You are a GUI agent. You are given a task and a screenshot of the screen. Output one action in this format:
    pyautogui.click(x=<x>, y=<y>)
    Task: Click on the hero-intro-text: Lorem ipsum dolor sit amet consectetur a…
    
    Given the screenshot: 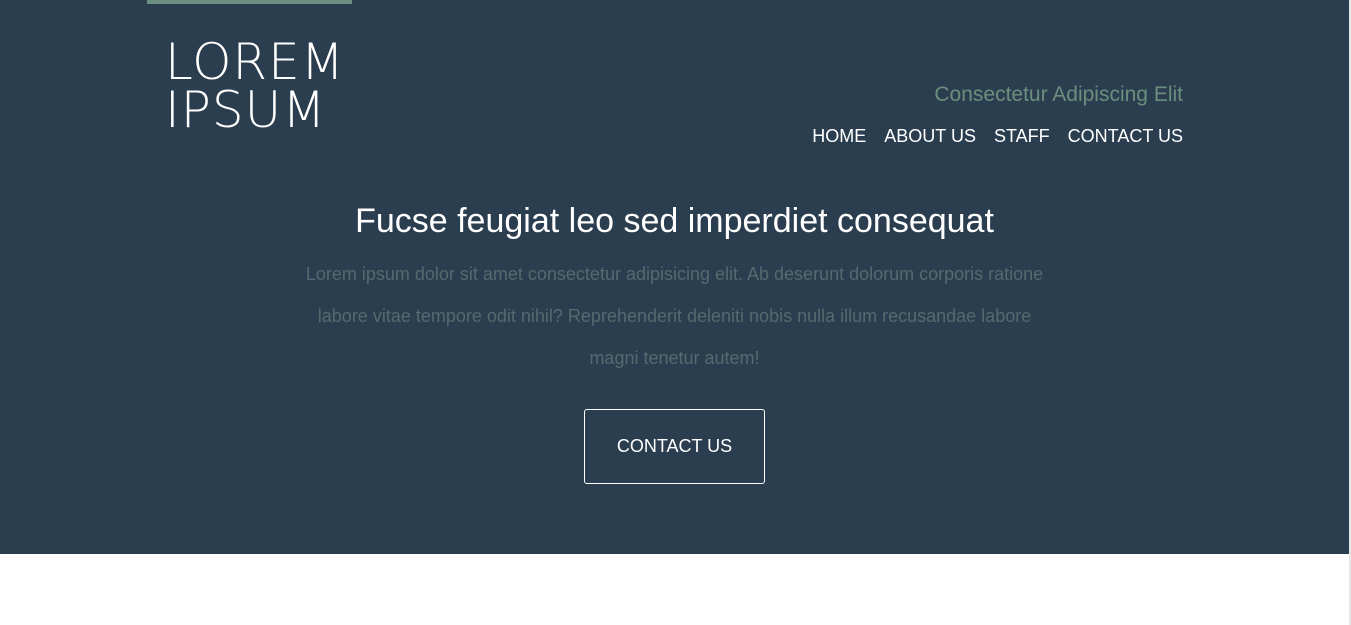 What is the action you would take?
    pyautogui.click(x=674, y=316)
    